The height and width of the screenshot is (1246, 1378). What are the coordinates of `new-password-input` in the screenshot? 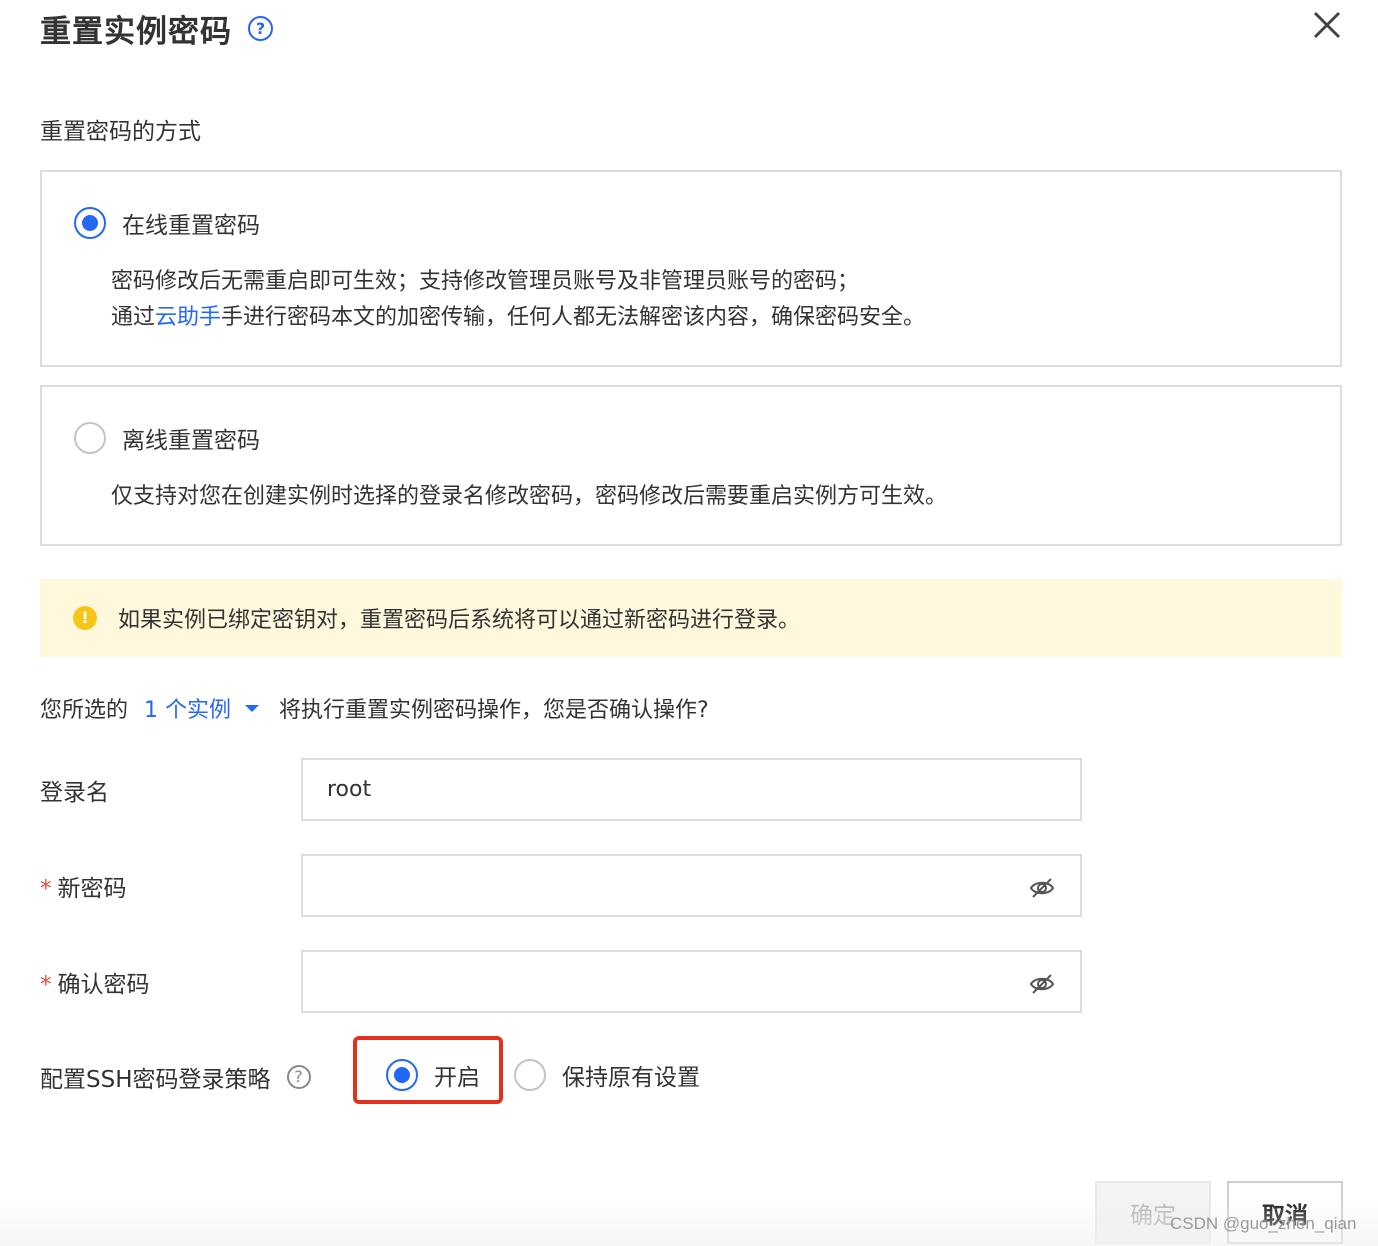 It's located at (653, 885).